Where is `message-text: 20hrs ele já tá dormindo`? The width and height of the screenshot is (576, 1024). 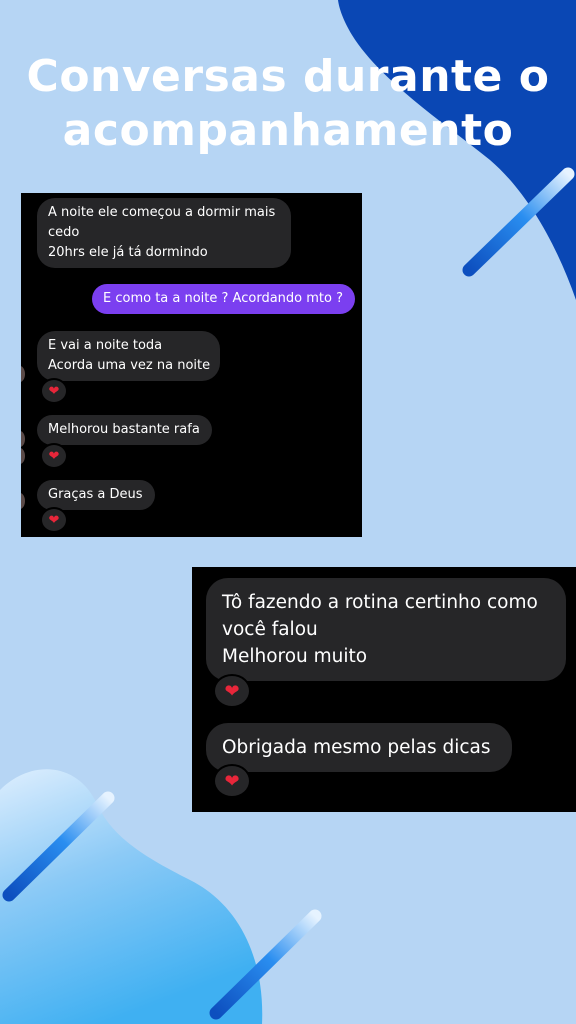
message-text: 20hrs ele já tá dormindo is located at coordinates (128, 252).